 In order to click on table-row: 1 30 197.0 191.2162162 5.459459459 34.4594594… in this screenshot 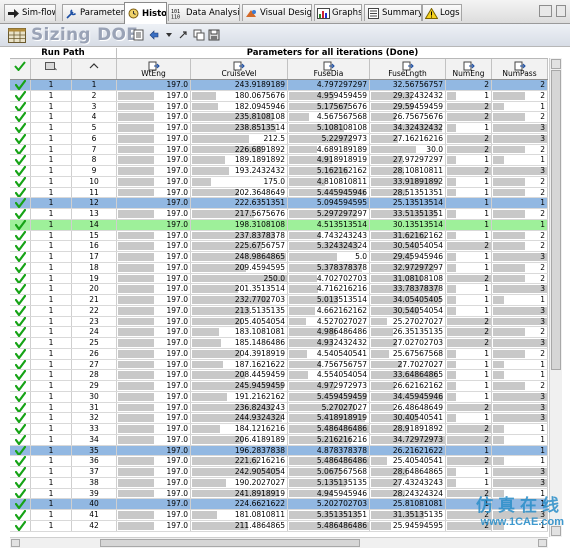, I will do `click(279, 397)`.